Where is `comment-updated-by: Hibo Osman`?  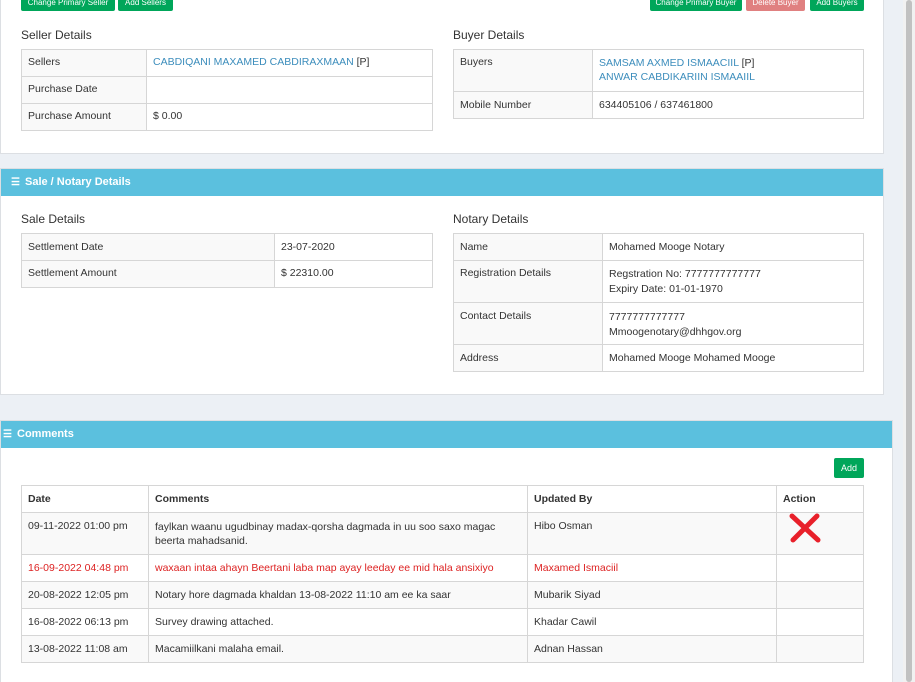
comment-updated-by: Hibo Osman is located at coordinates (652, 533).